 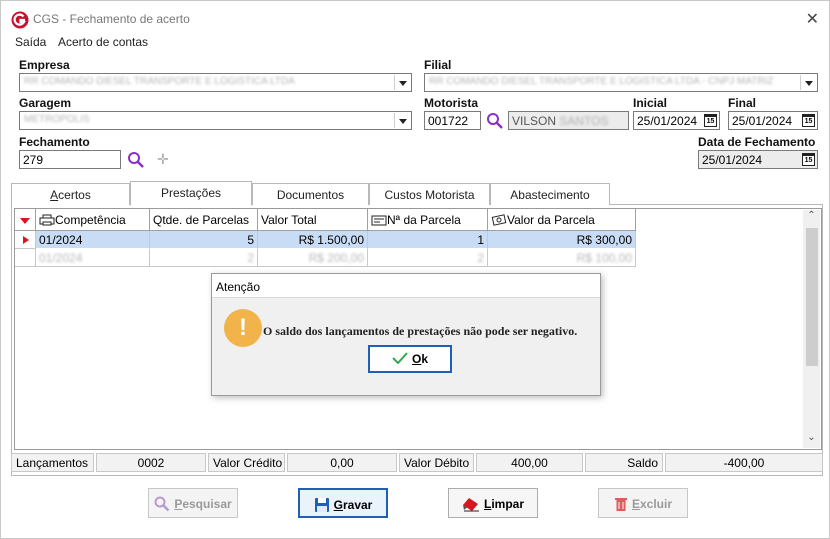 What do you see at coordinates (493, 503) in the screenshot?
I see `limpar-button: Limpar` at bounding box center [493, 503].